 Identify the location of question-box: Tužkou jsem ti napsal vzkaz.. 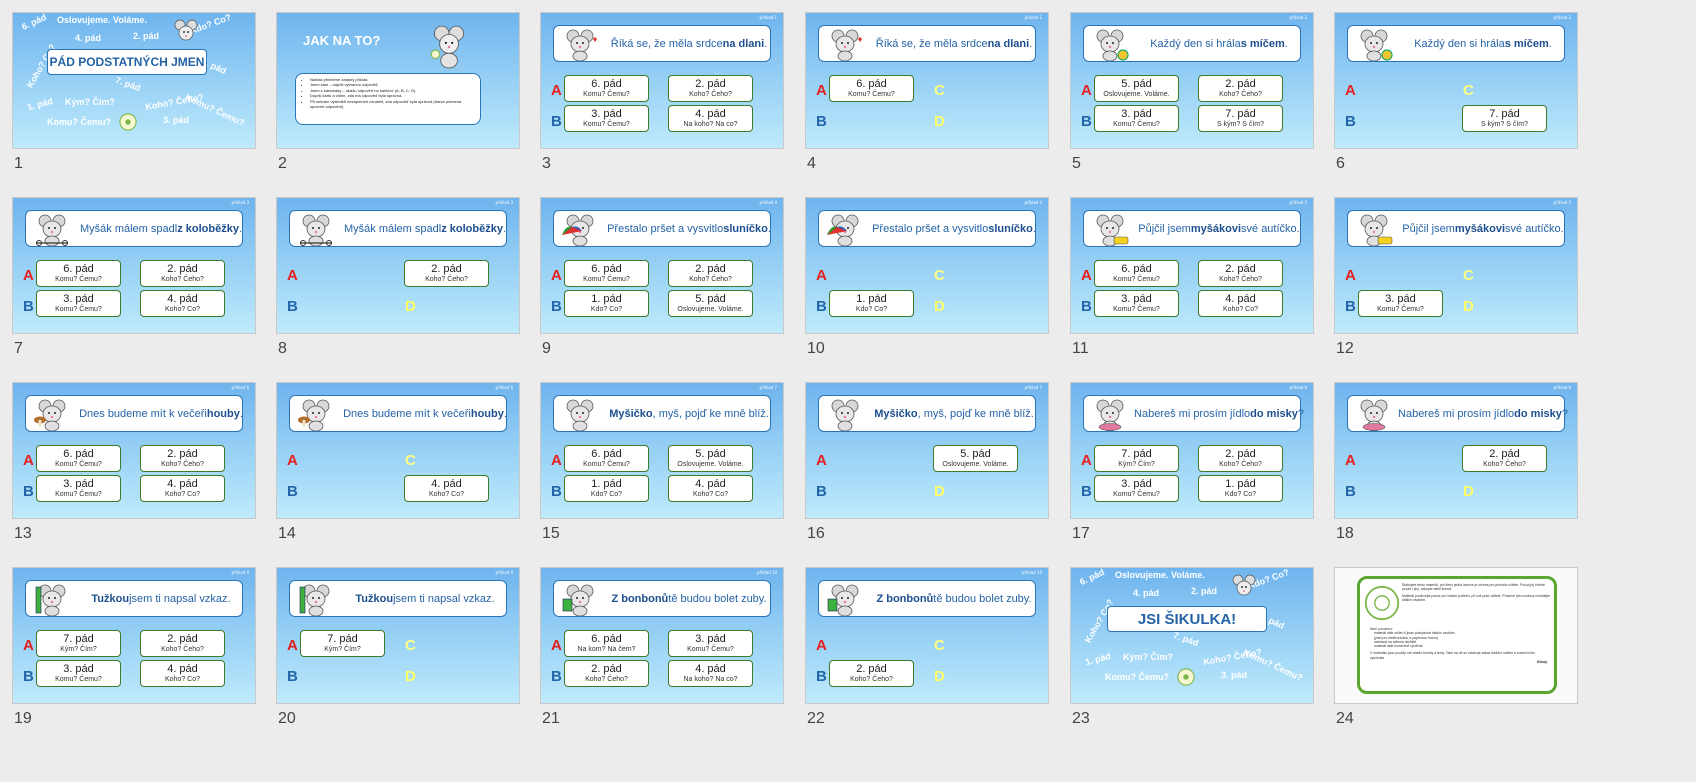
(398, 598).